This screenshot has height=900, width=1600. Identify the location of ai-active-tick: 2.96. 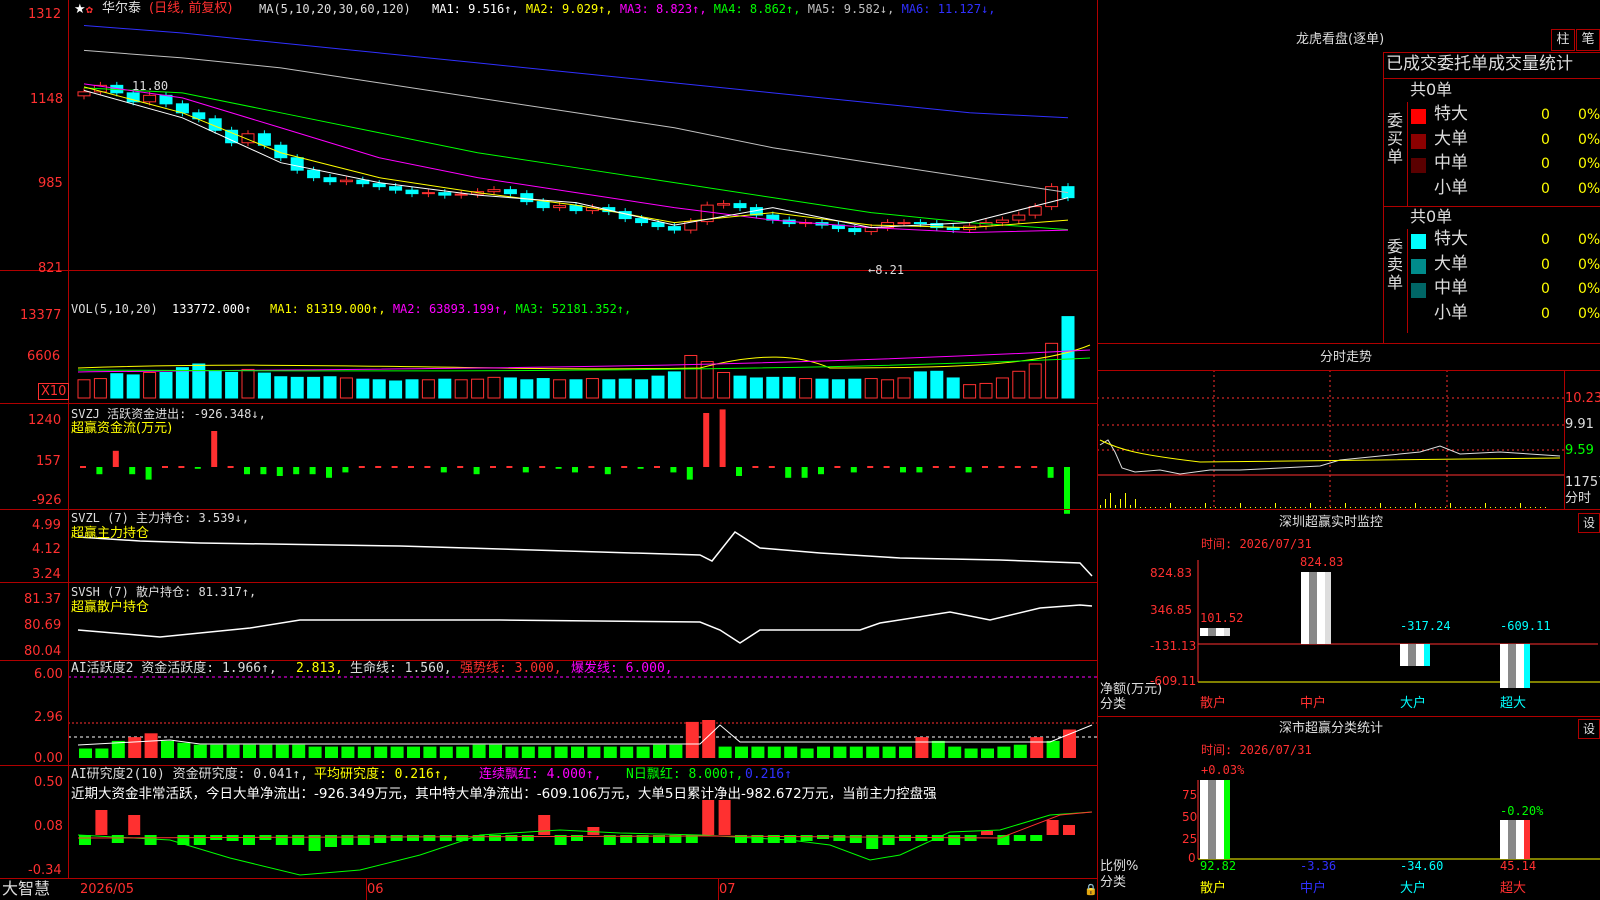
(48, 717).